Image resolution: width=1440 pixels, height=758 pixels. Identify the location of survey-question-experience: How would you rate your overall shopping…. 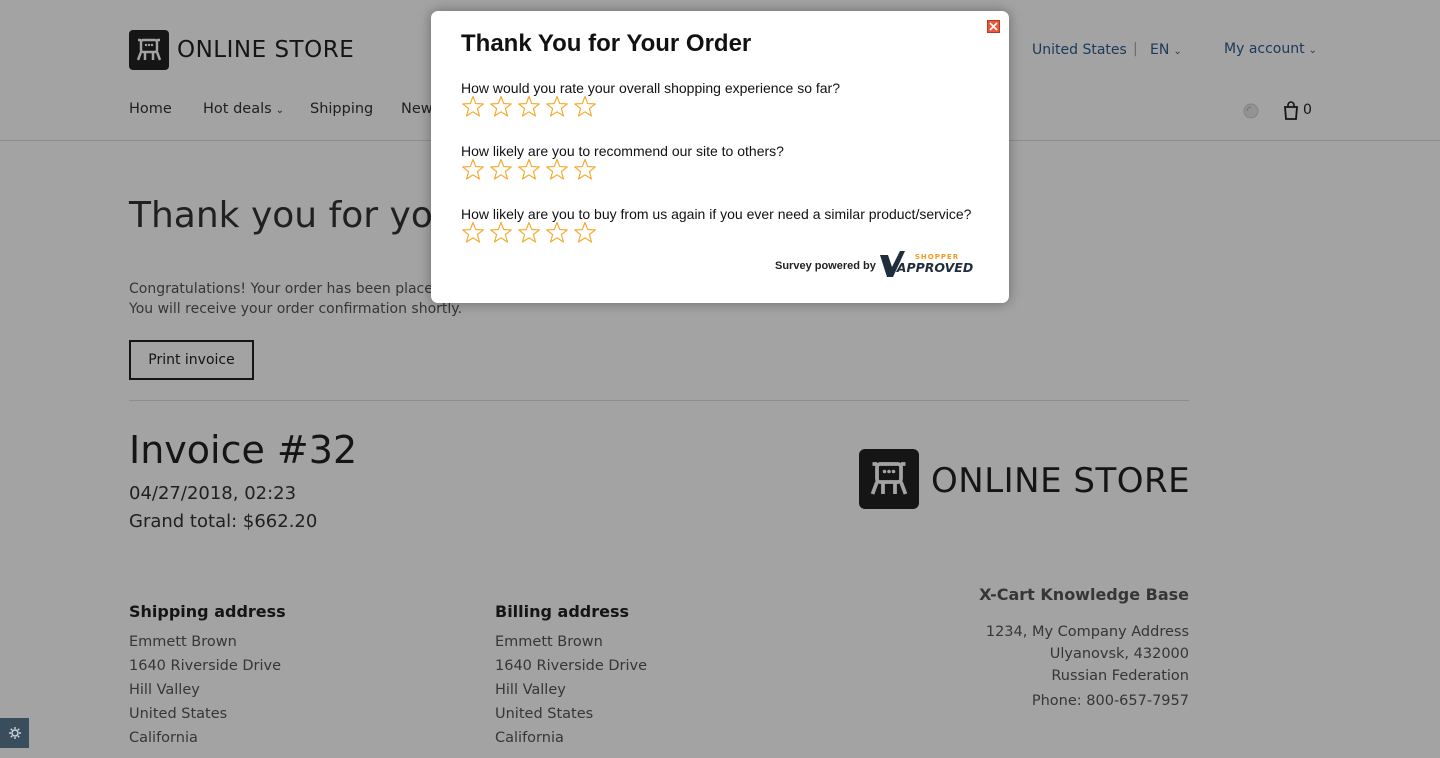
(650, 88).